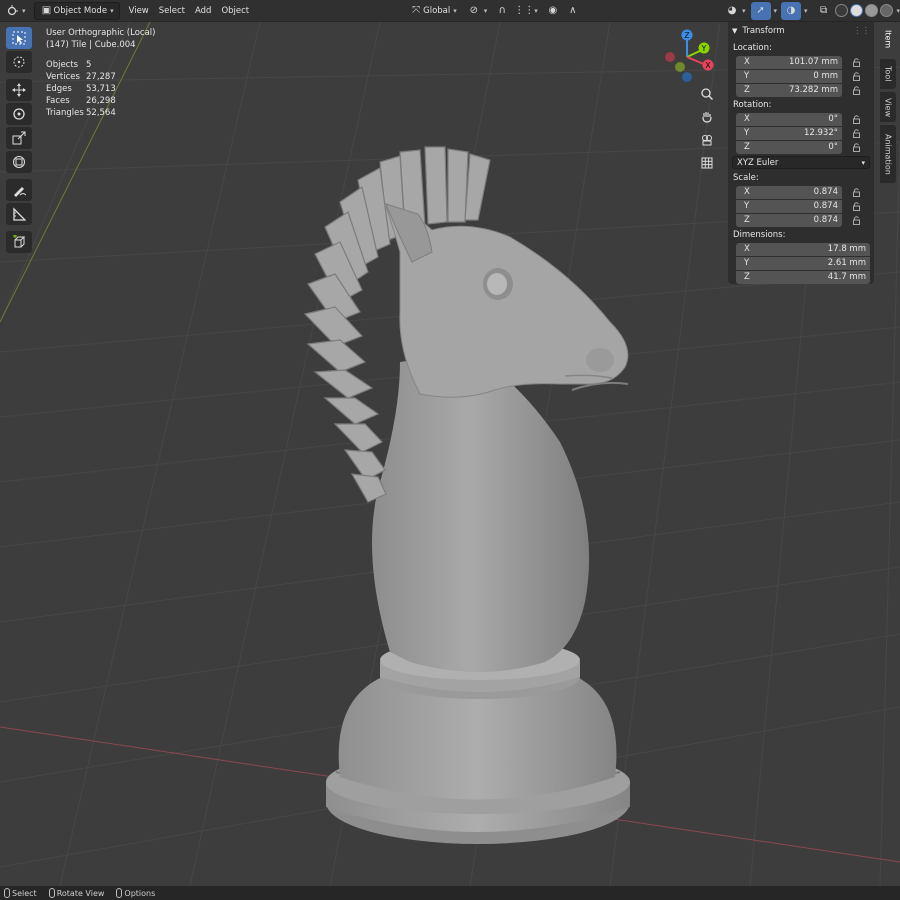  I want to click on overlays-toggle: ◑, so click(791, 10).